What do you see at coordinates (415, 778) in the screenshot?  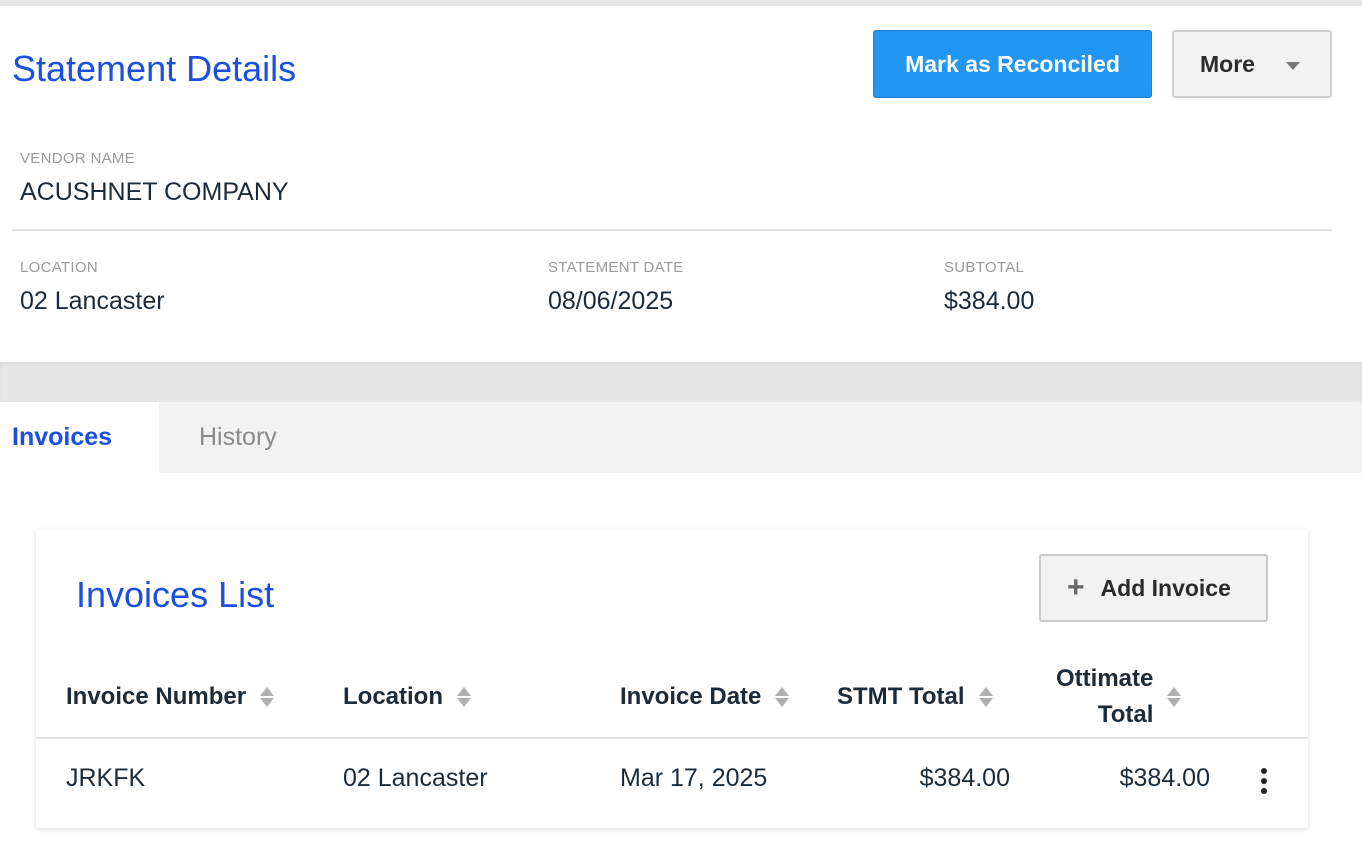 I see `cell-location: 02 Lancaster` at bounding box center [415, 778].